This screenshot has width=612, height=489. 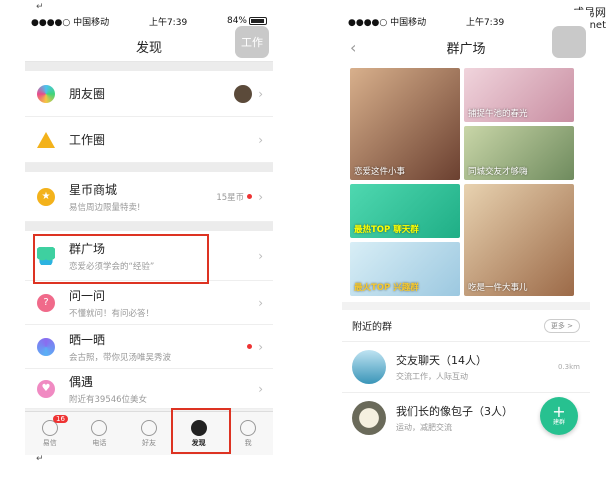 What do you see at coordinates (243, 93) in the screenshot?
I see `avatar` at bounding box center [243, 93].